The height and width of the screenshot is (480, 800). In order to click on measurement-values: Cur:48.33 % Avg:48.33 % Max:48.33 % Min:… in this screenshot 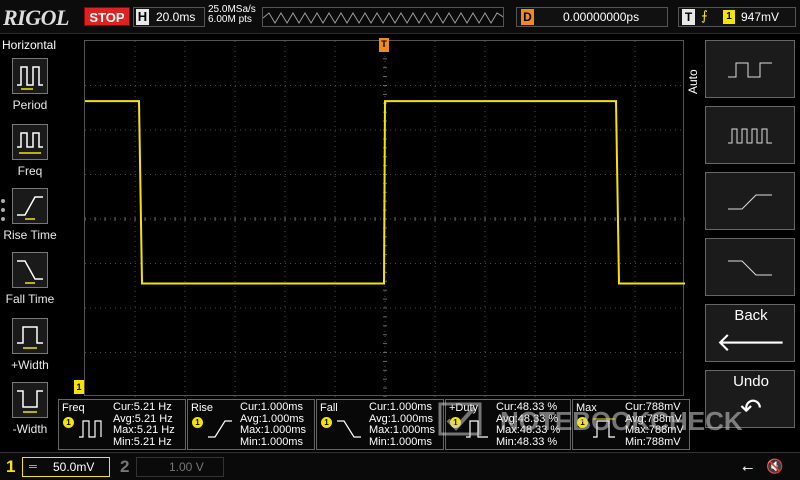, I will do `click(528, 424)`.